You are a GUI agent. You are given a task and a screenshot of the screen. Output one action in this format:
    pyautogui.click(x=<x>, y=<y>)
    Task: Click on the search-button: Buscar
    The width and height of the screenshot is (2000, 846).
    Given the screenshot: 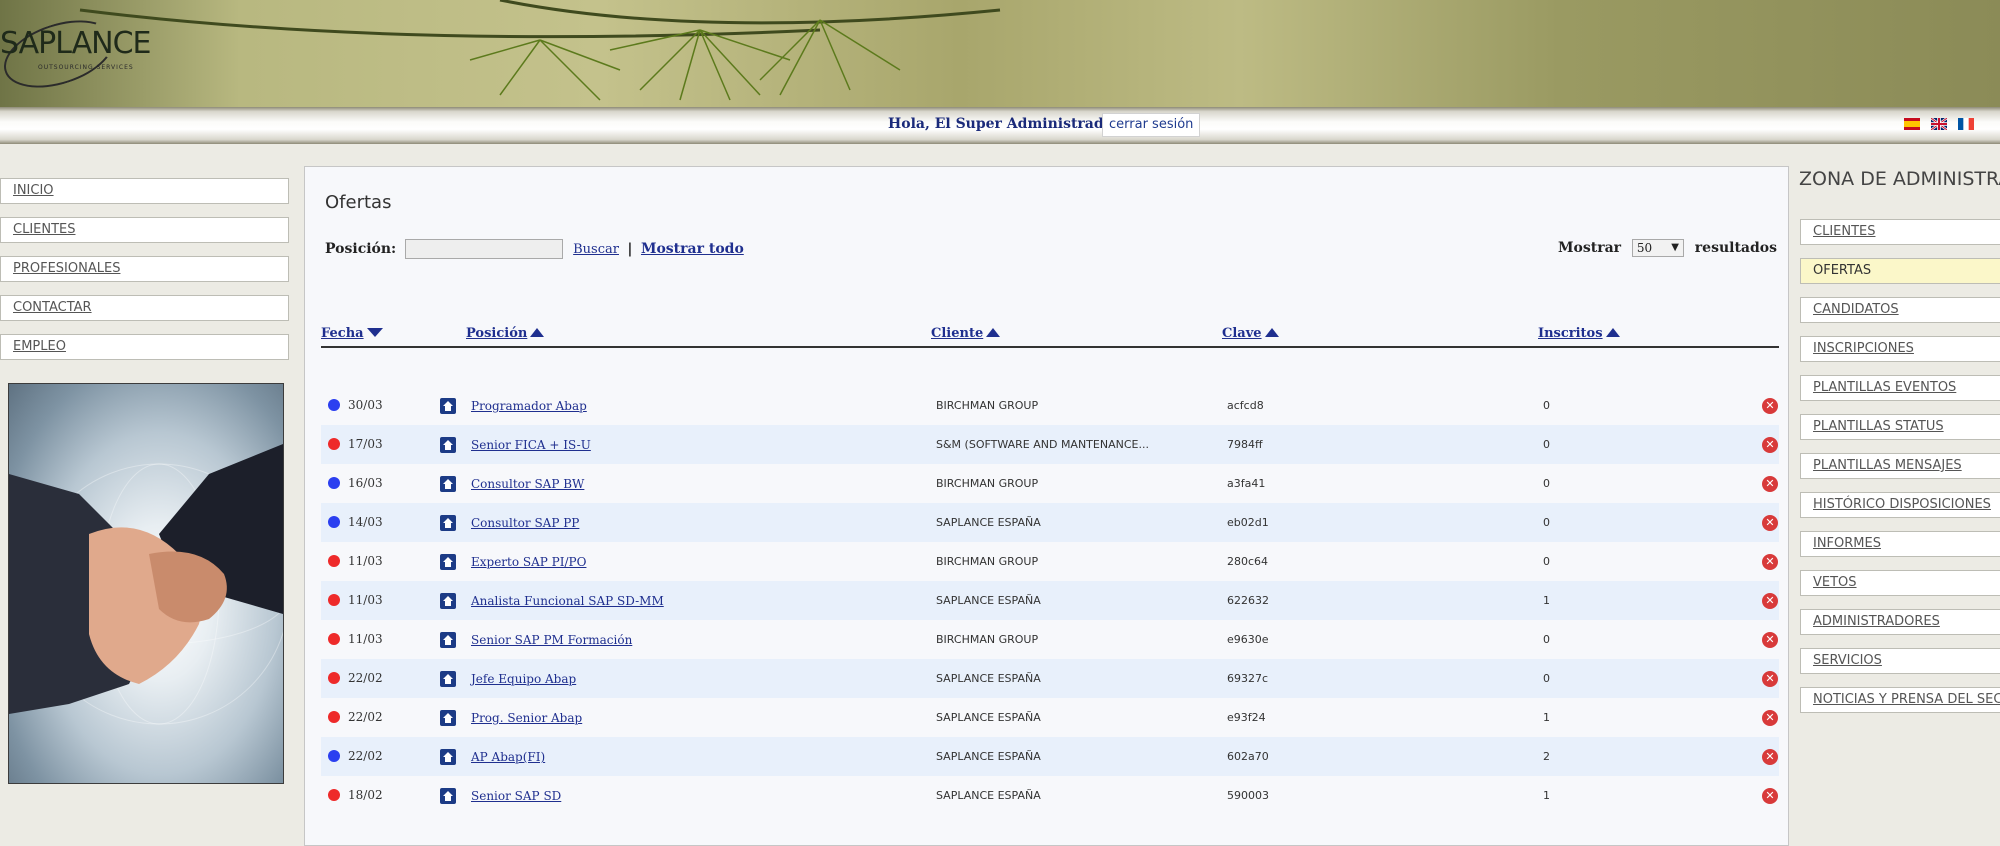 What is the action you would take?
    pyautogui.click(x=596, y=249)
    